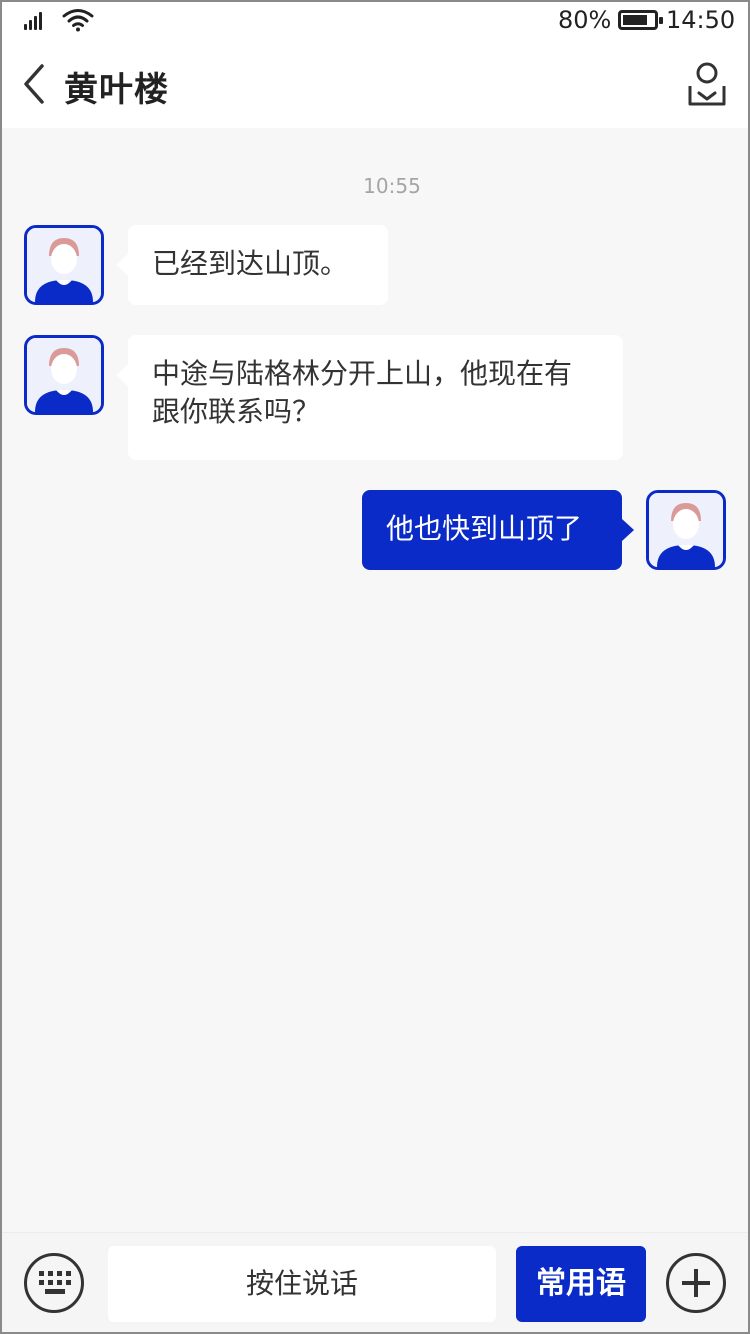  What do you see at coordinates (696, 1283) in the screenshot?
I see `plus-icon` at bounding box center [696, 1283].